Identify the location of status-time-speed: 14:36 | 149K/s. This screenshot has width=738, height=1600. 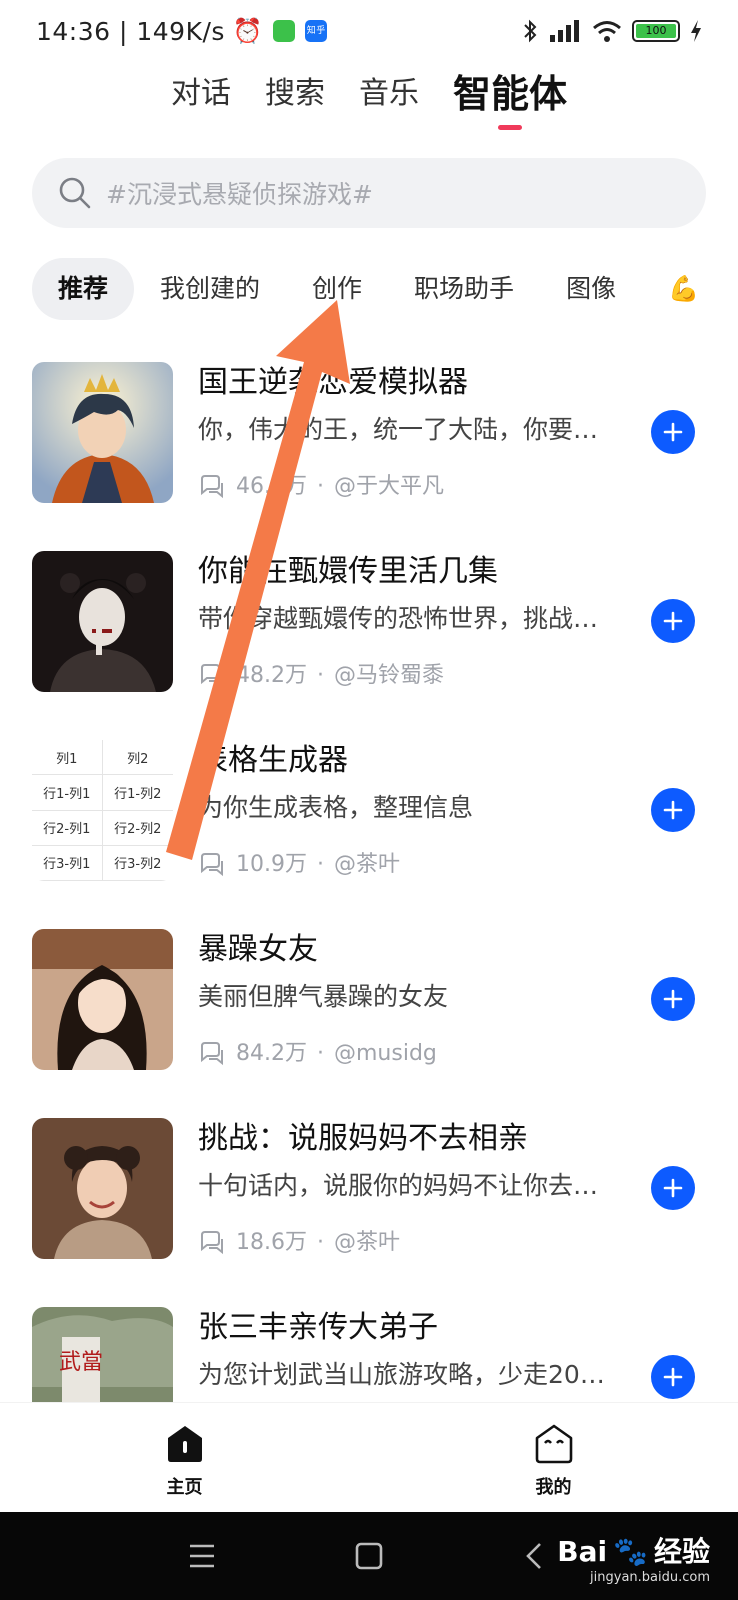
(130, 31).